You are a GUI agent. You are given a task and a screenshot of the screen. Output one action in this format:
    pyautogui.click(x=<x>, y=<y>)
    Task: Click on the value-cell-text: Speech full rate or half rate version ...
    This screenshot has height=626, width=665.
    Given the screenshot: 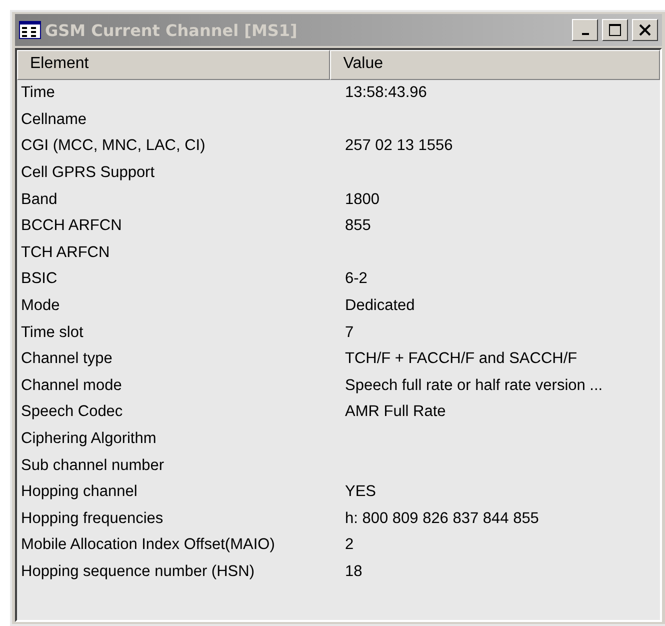 What is the action you would take?
    pyautogui.click(x=474, y=385)
    